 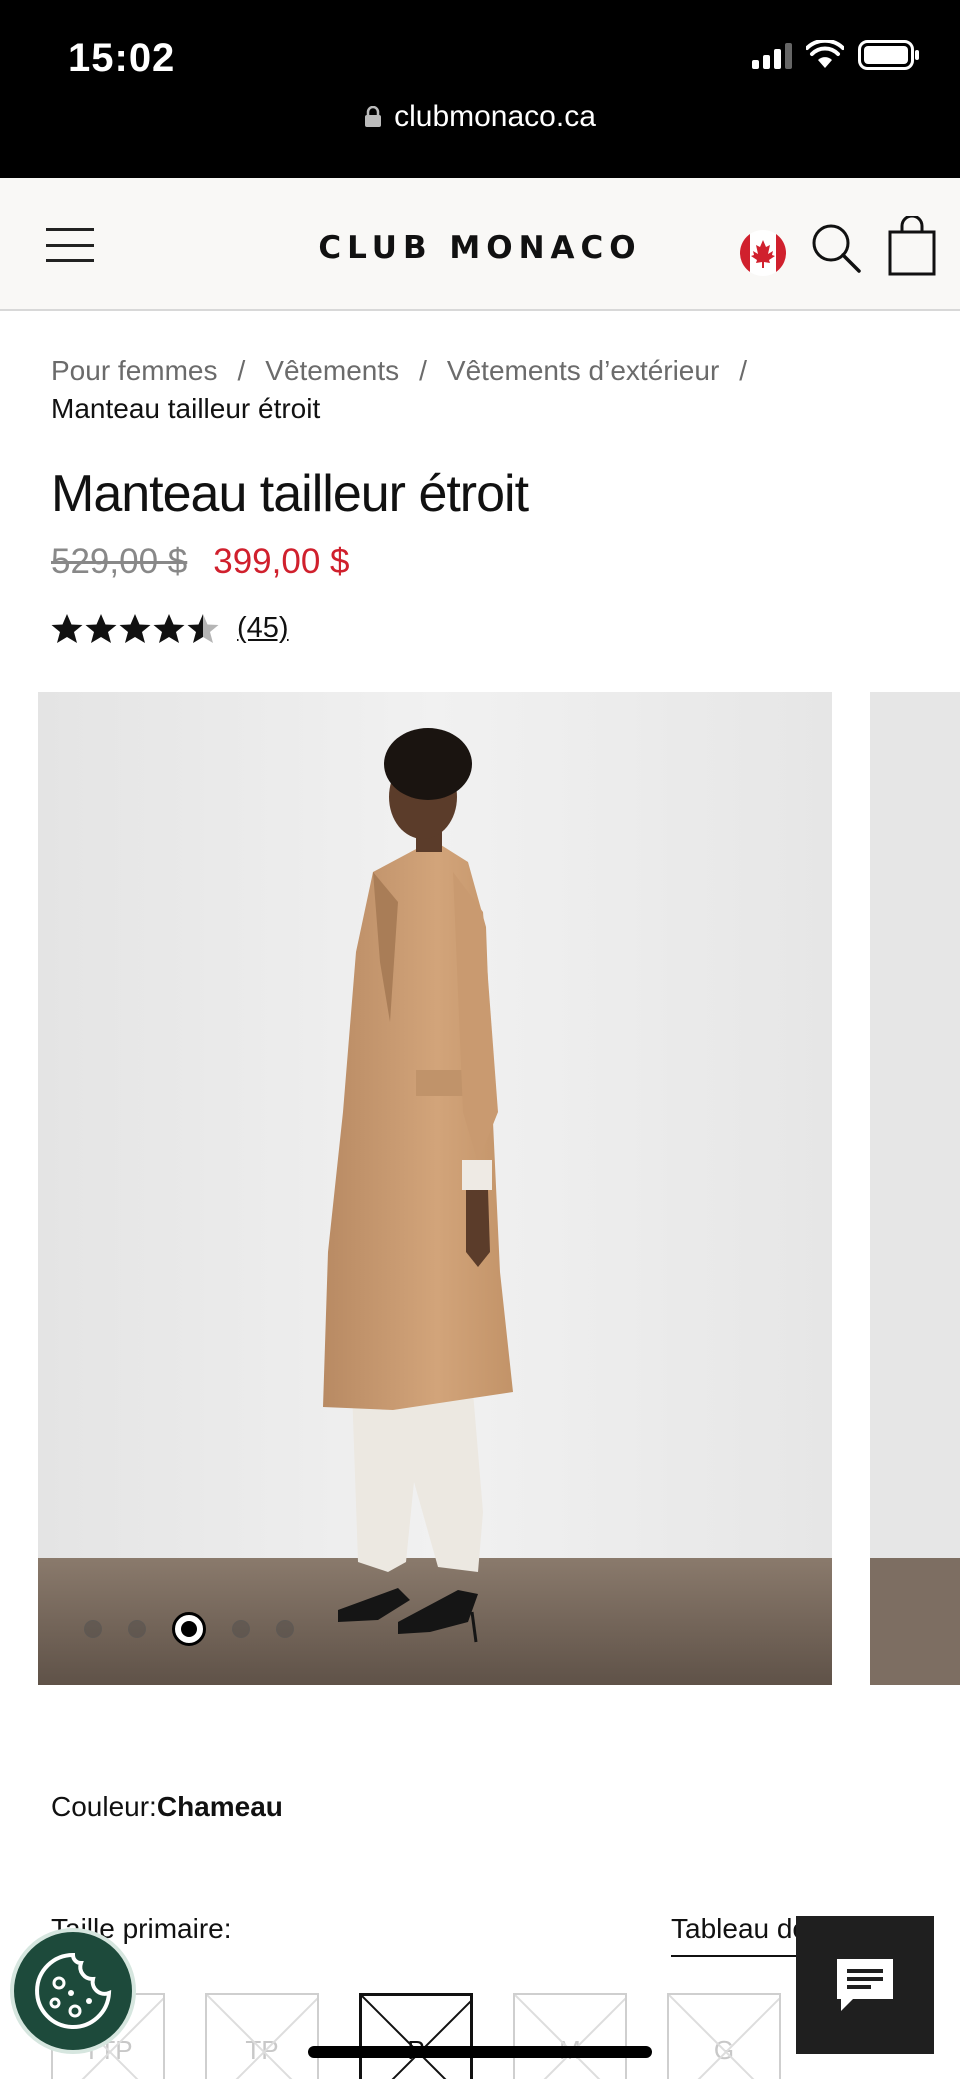 I want to click on address-bar: clubmonaco.ca, so click(x=480, y=117).